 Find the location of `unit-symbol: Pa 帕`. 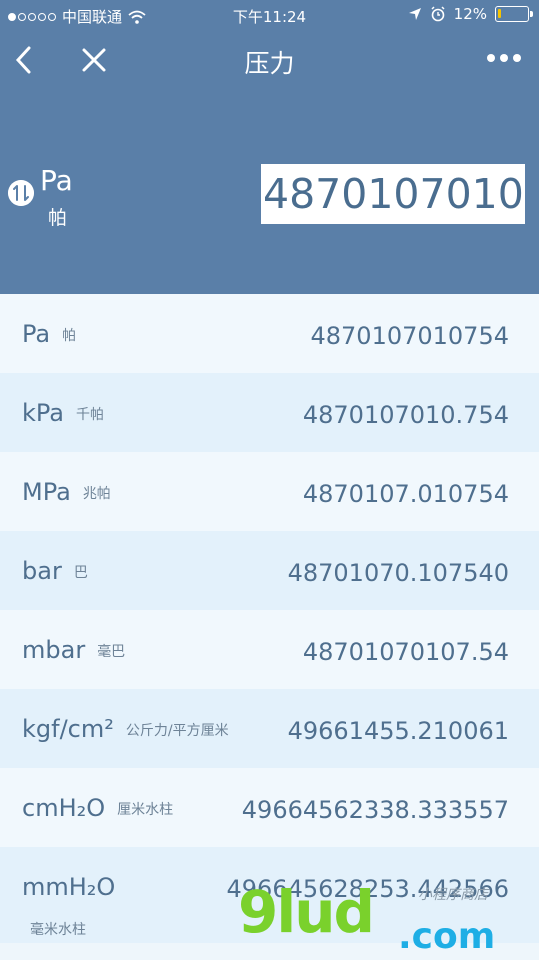

unit-symbol: Pa 帕 is located at coordinates (49, 334).